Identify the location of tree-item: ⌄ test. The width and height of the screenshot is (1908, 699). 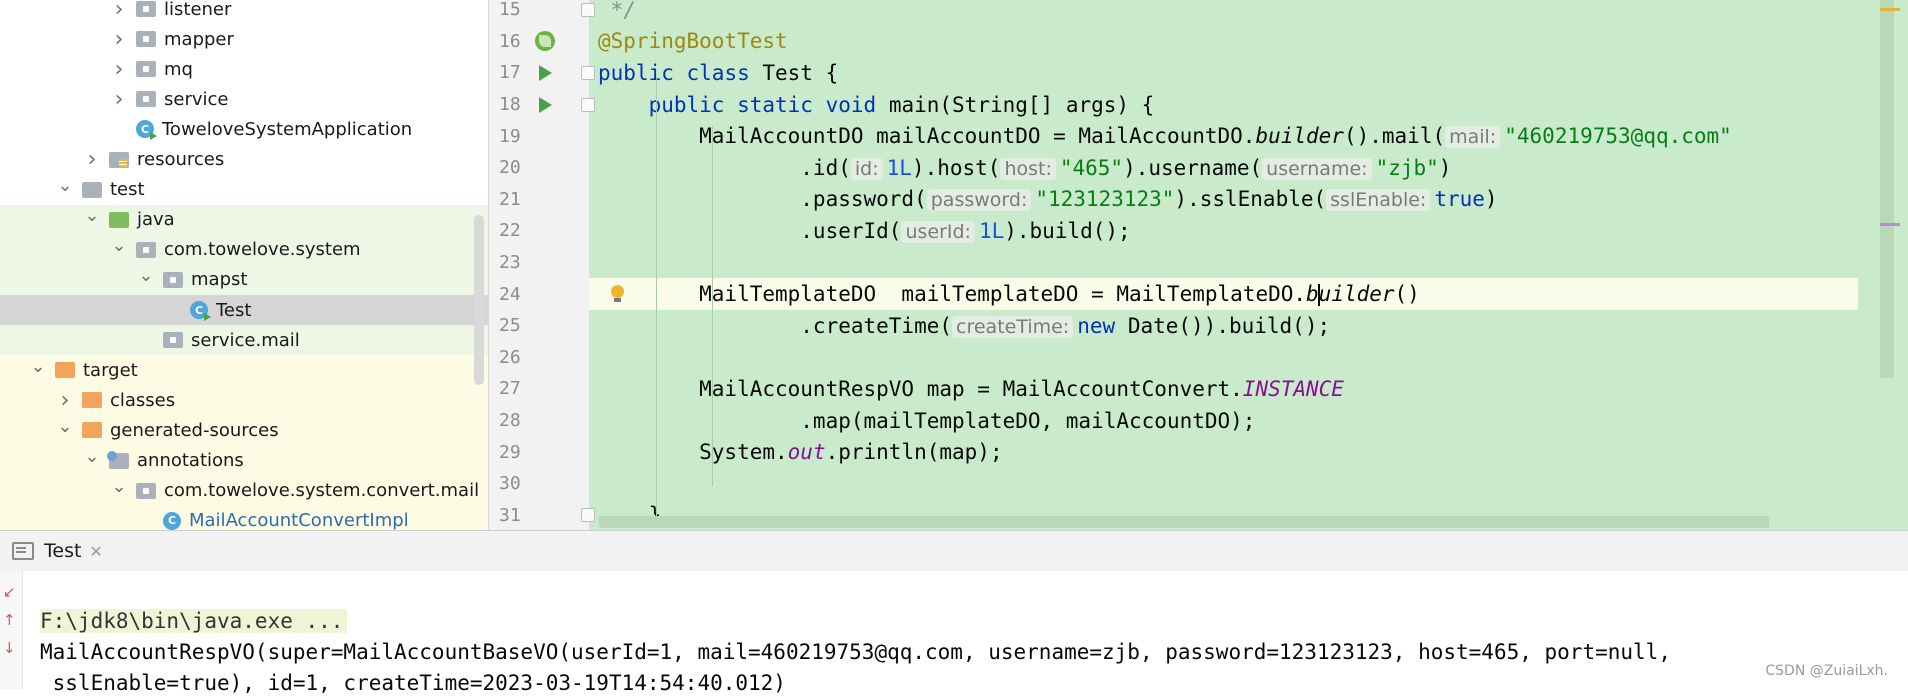
(244, 190).